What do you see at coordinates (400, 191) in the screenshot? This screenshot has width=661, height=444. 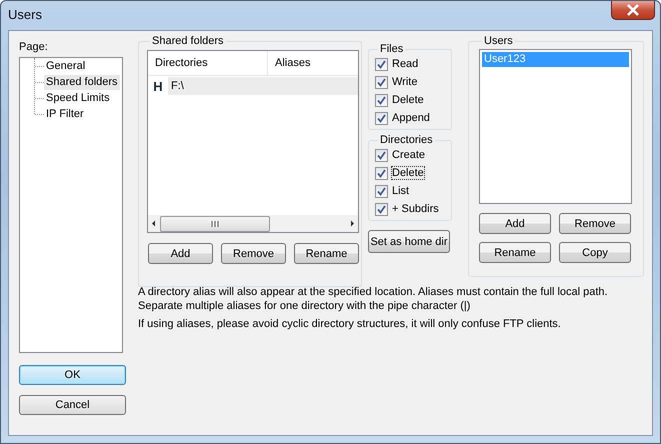 I see `checkbox-label: List` at bounding box center [400, 191].